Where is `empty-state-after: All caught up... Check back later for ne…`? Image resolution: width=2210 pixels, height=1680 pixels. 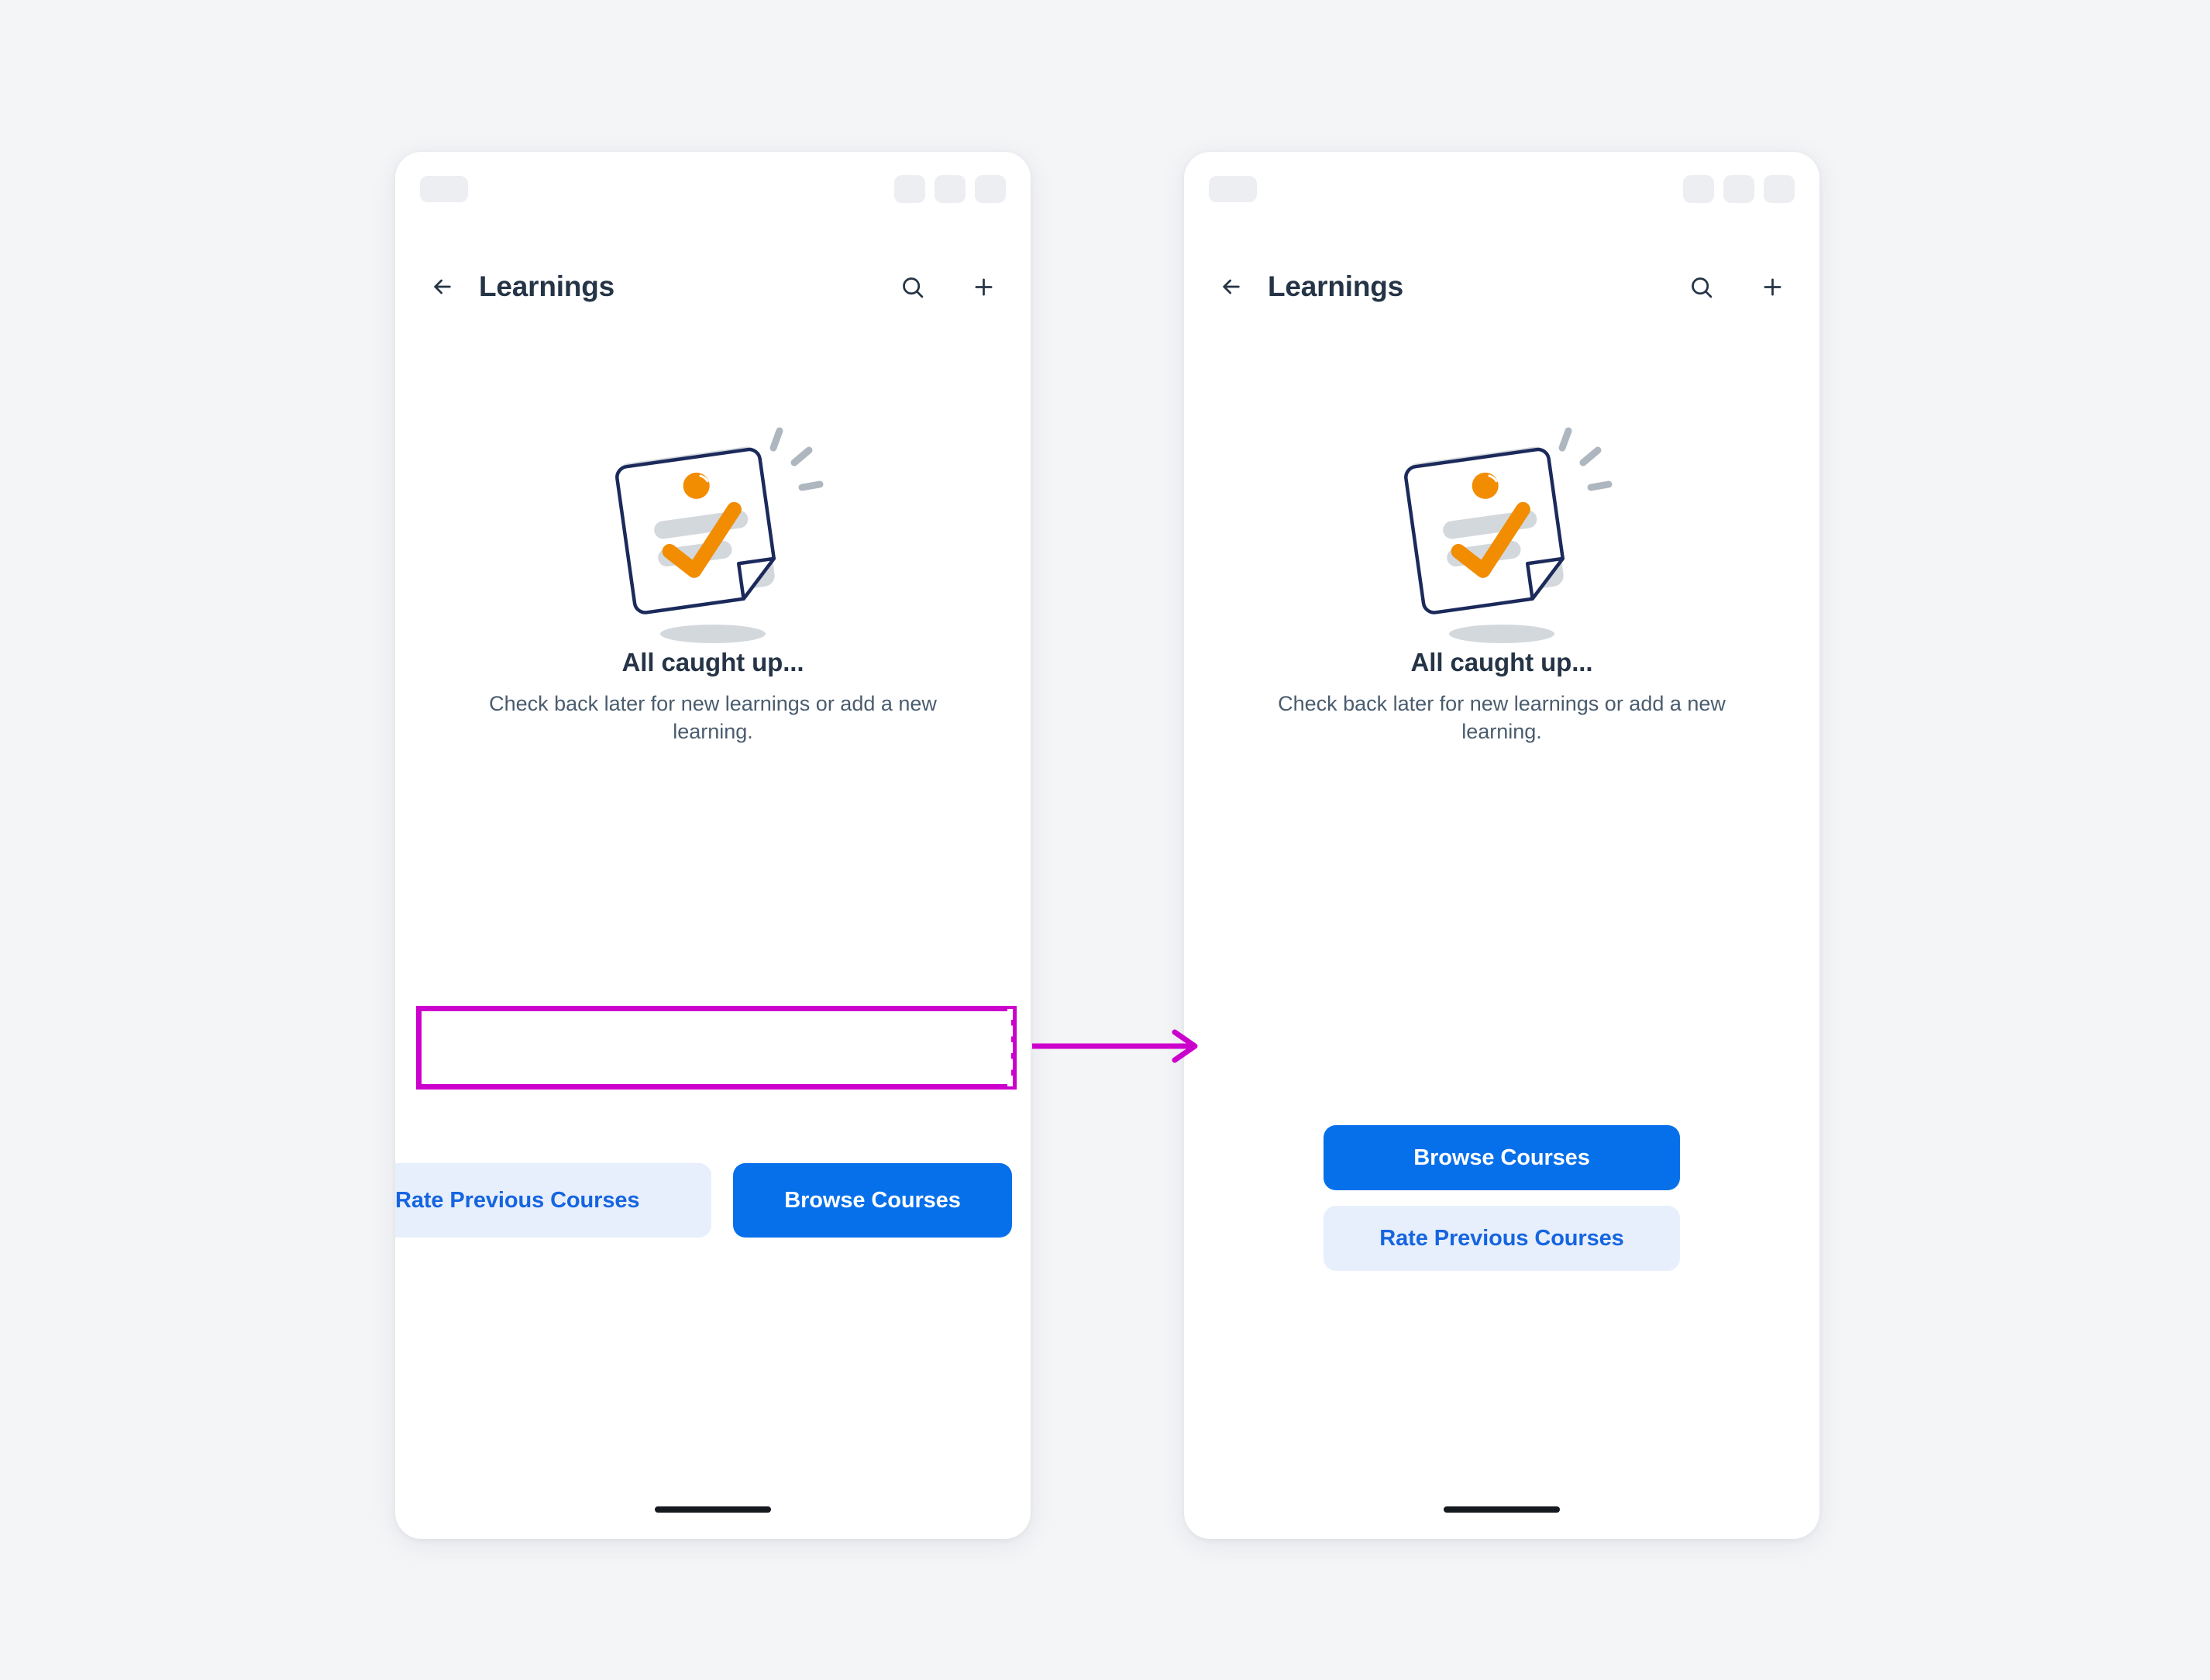 empty-state-after: All caught up... Check back later for ne… is located at coordinates (1501, 565).